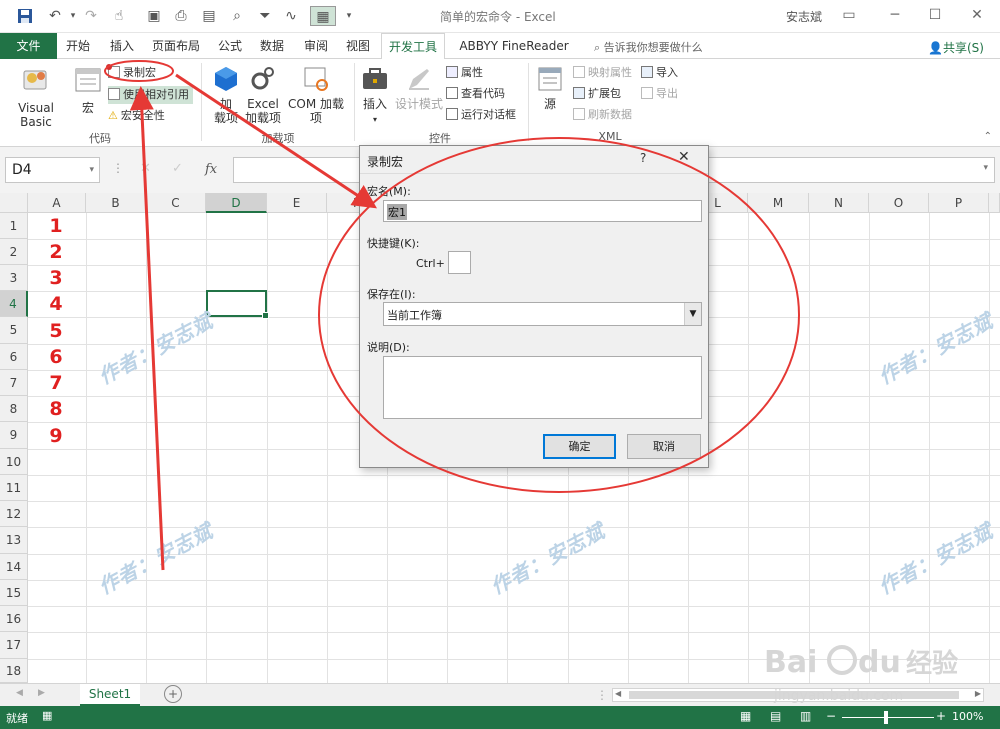 This screenshot has height=729, width=1000. I want to click on tell-me-search: ⌕ 告诉我你想要做什么, so click(648, 47).